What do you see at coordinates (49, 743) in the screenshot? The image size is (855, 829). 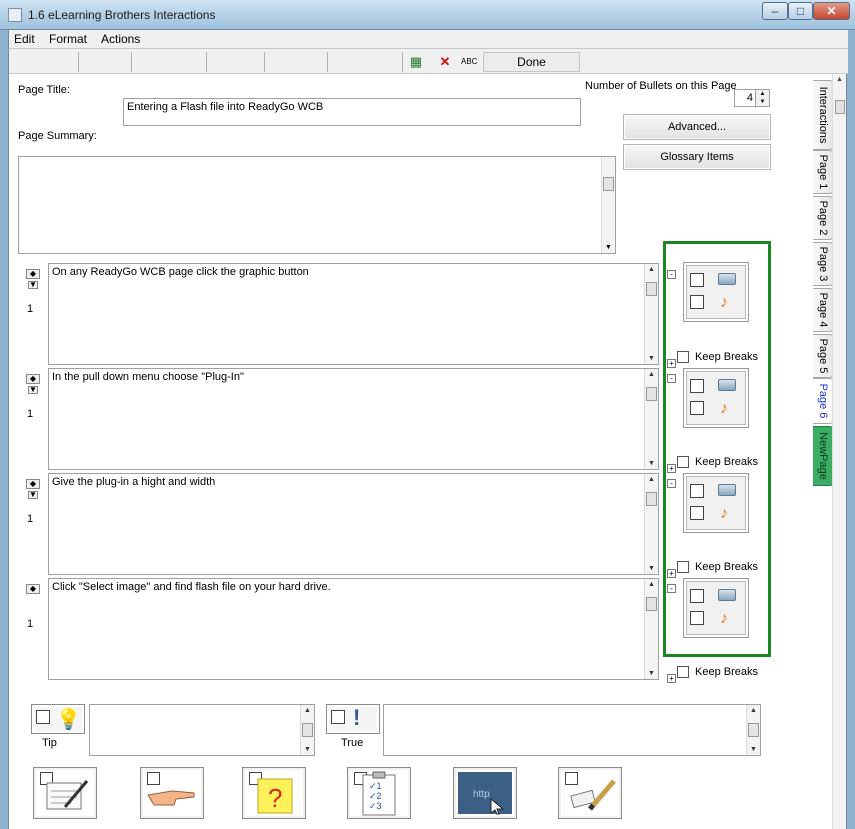 I see `tip-label: Tip` at bounding box center [49, 743].